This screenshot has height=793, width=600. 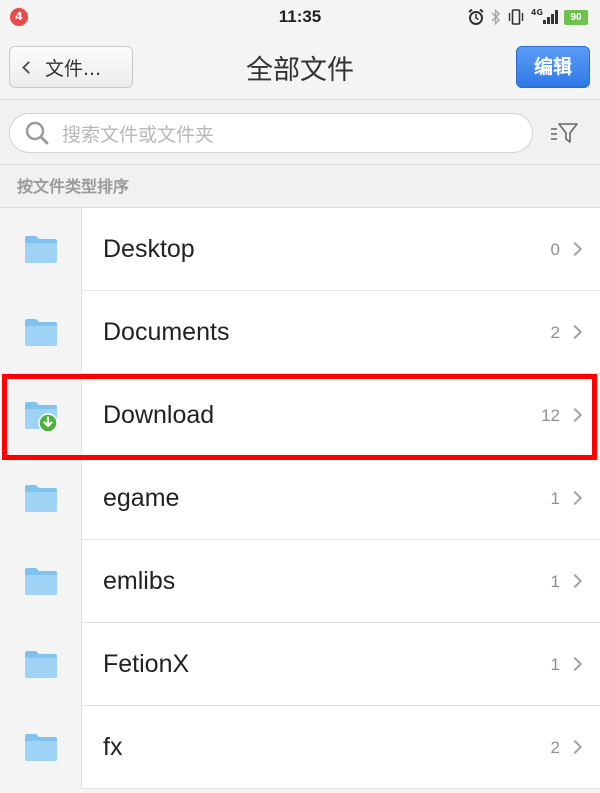 I want to click on file-row-fetionx: FetionX 1, so click(x=300, y=664).